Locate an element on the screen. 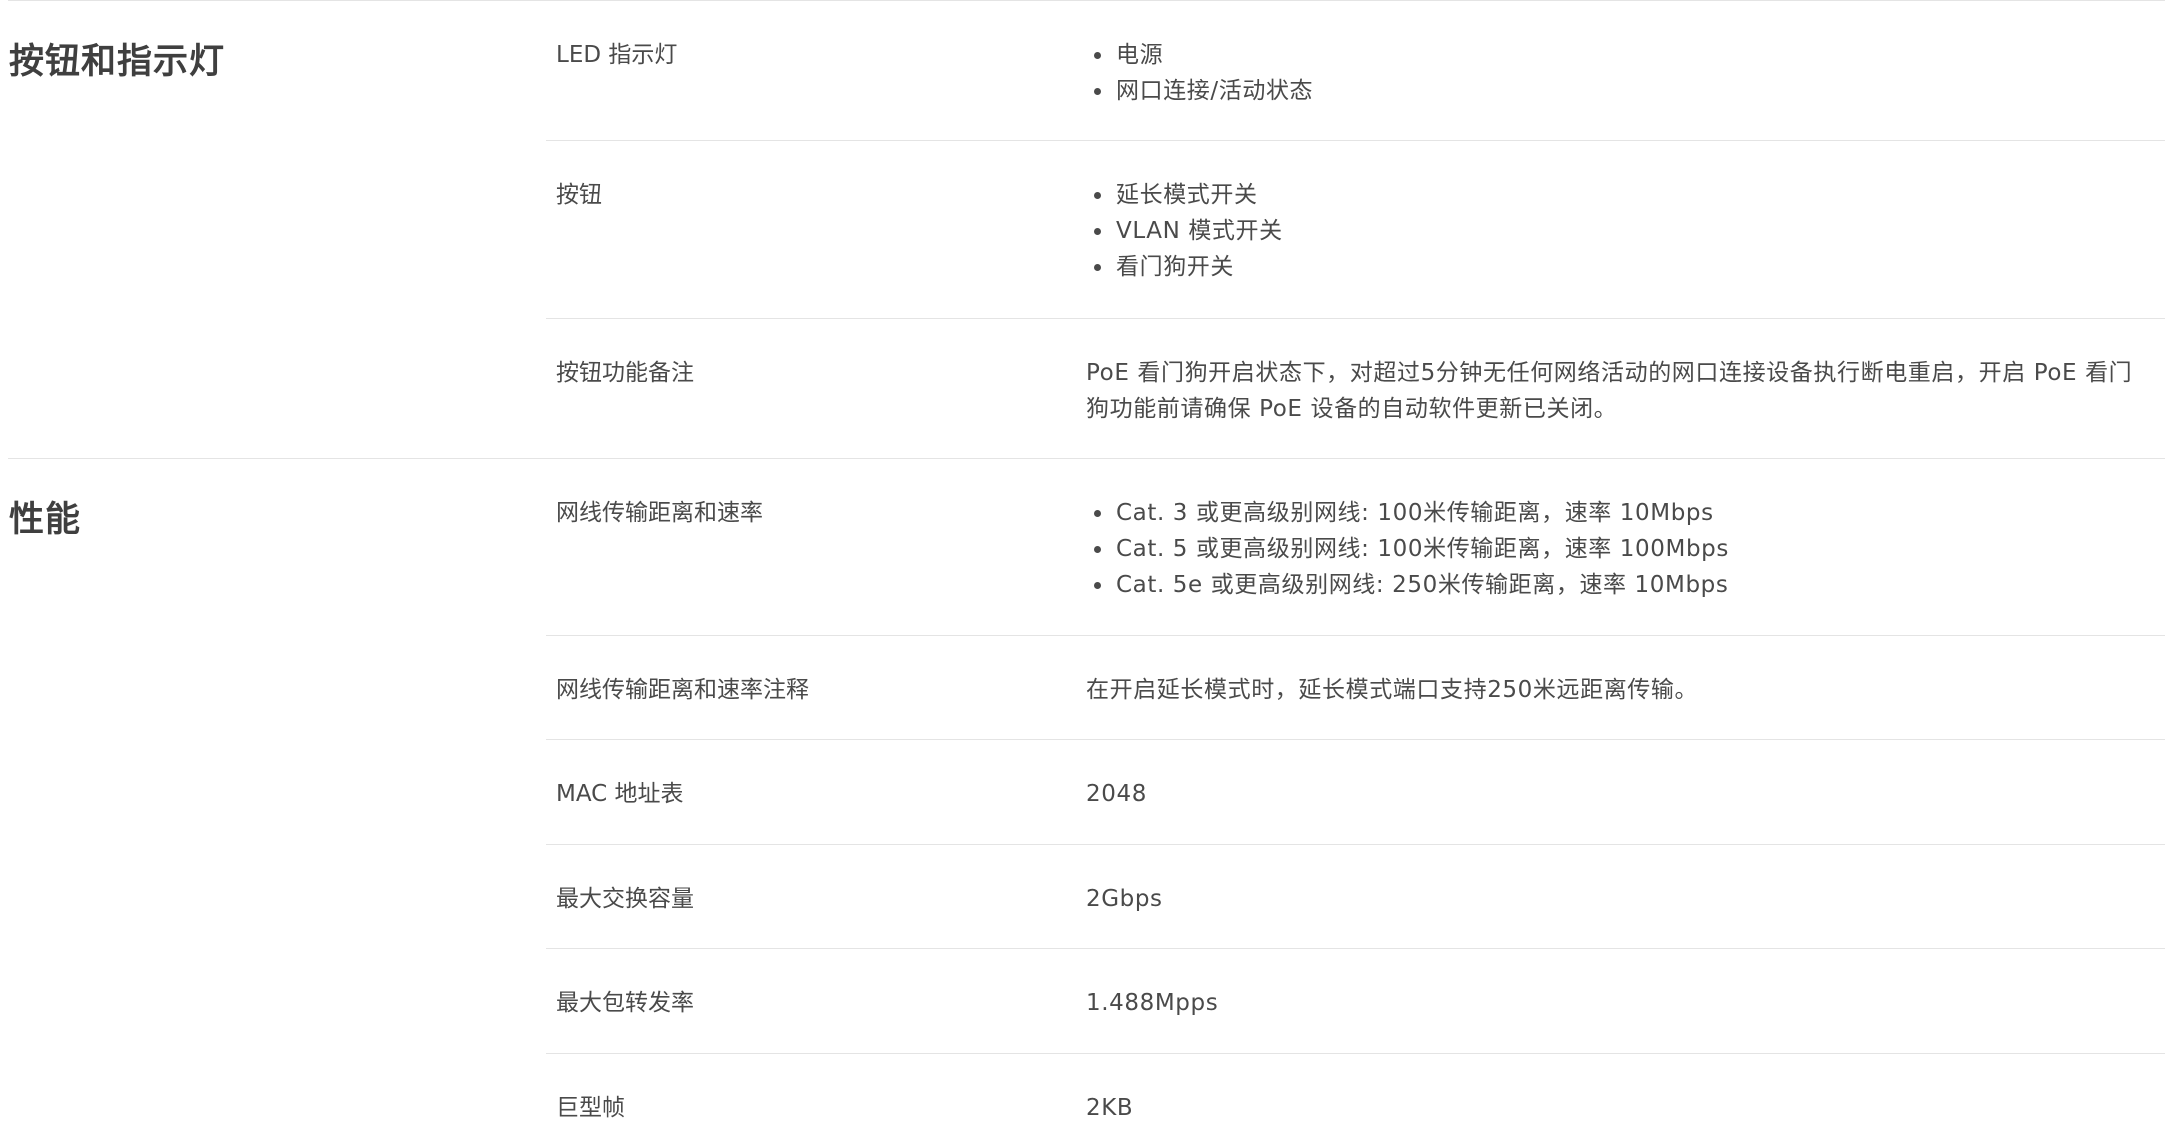 This screenshot has height=1126, width=2165. spec-value: 1.488Mpps is located at coordinates (1152, 1003).